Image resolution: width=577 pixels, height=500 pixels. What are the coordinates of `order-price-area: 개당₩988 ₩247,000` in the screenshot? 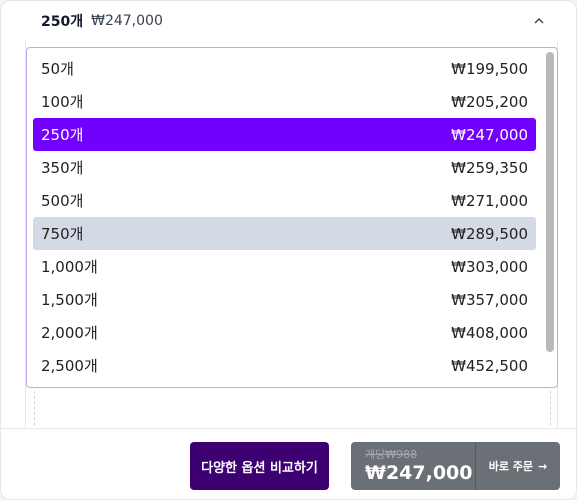 It's located at (413, 466).